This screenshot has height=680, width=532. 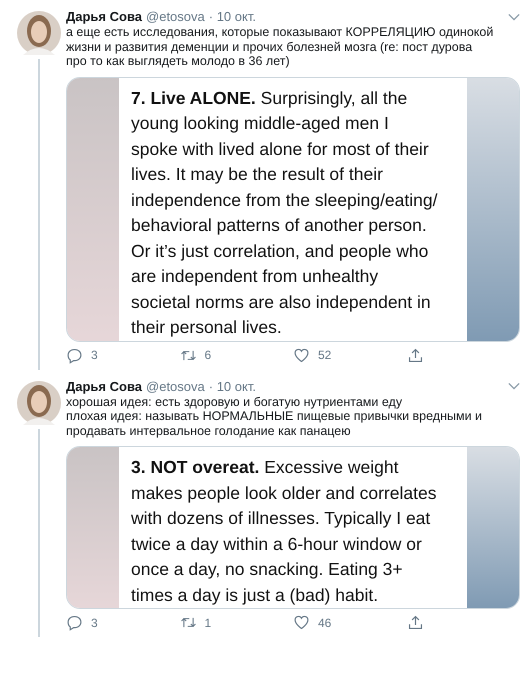 I want to click on tweet-text: а еще есть исследования, которые показывают КОРРЕЛЯЦИЮ одинокой жизни и развития деменции и прочих болезней мозга (re: пост дурова про то как выглядеть молодо в 36 лет), so click(x=280, y=46).